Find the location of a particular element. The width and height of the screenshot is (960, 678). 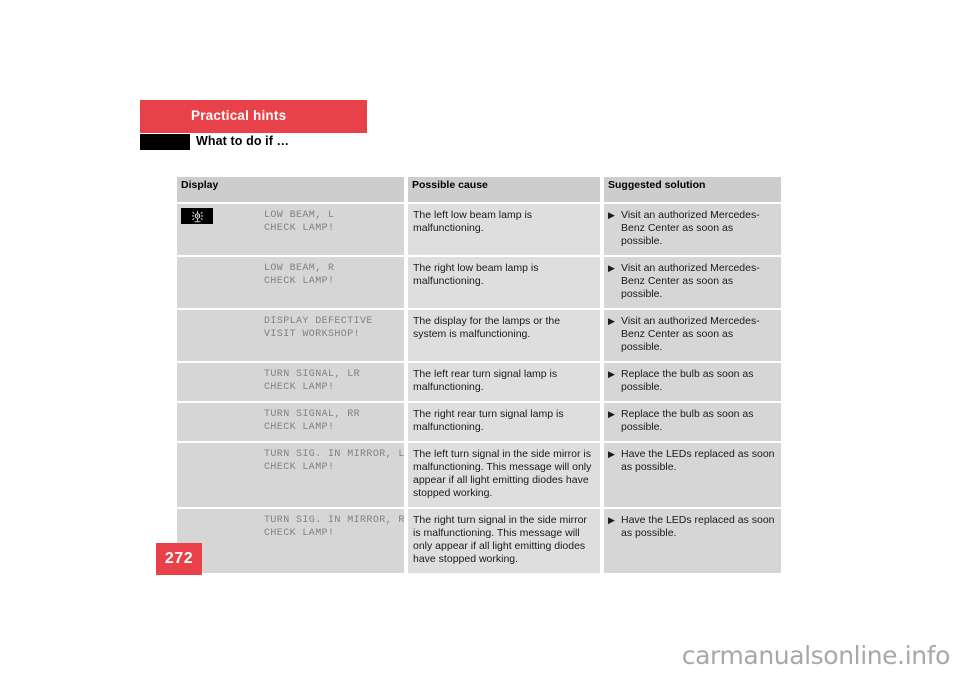

lamp-defect-icon is located at coordinates (197, 216).